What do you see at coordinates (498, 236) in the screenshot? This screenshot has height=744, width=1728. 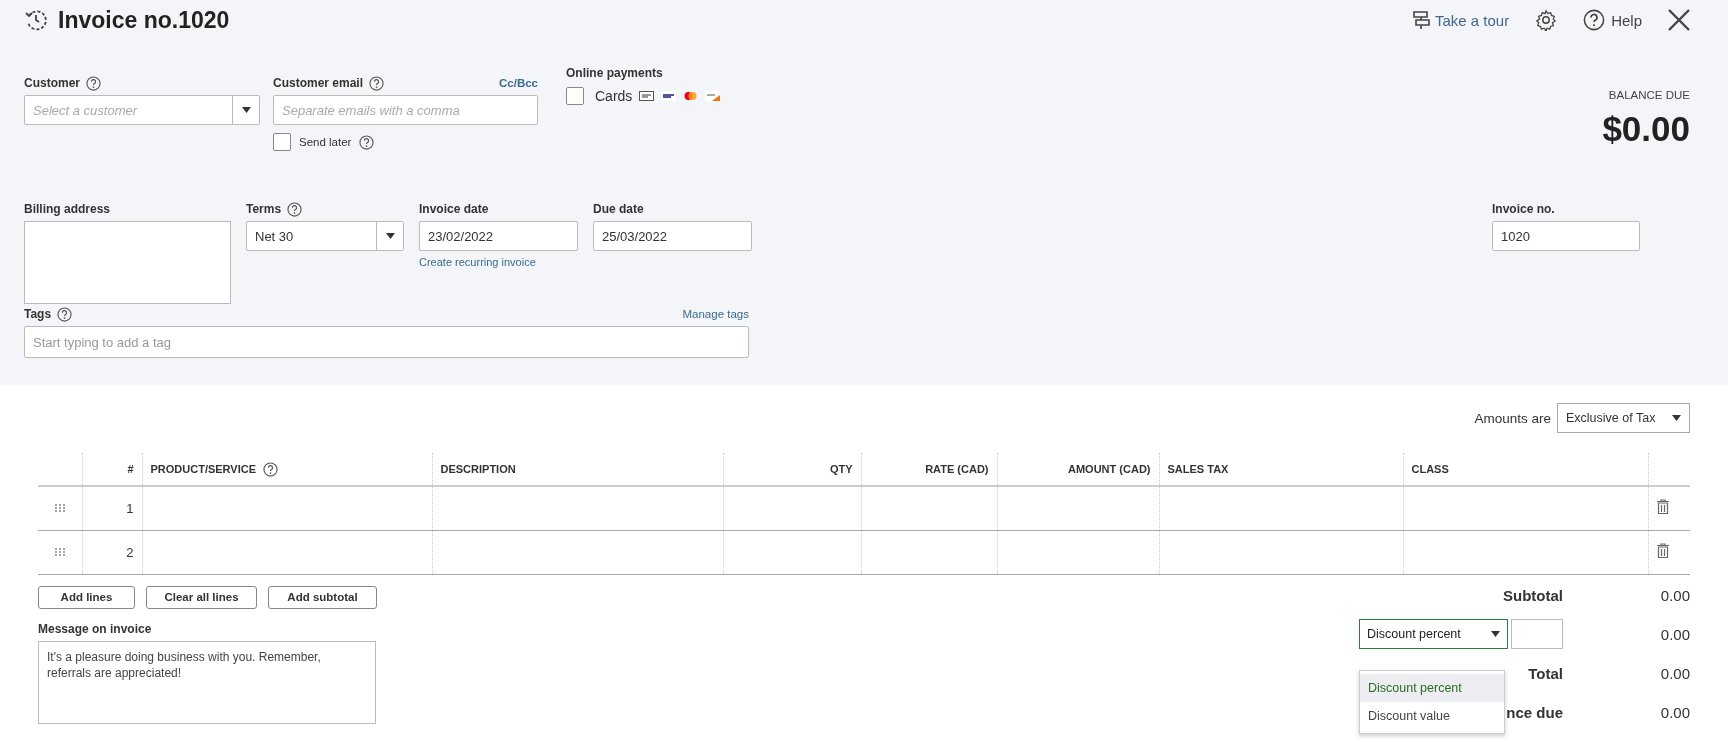 I see `invoice-date-field: 23/02/2022` at bounding box center [498, 236].